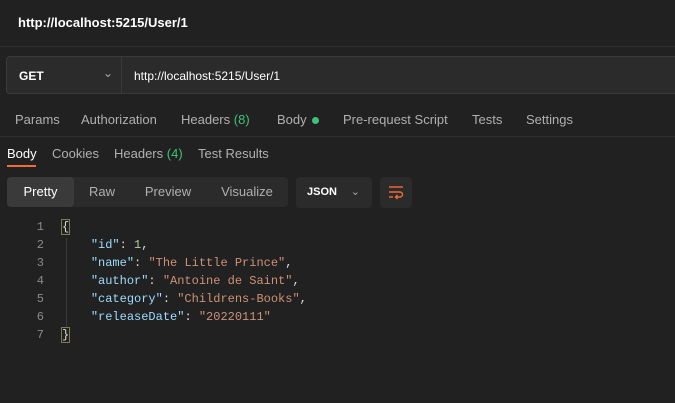 The height and width of the screenshot is (403, 675). Describe the element at coordinates (40, 335) in the screenshot. I see `line-number: 7` at that location.